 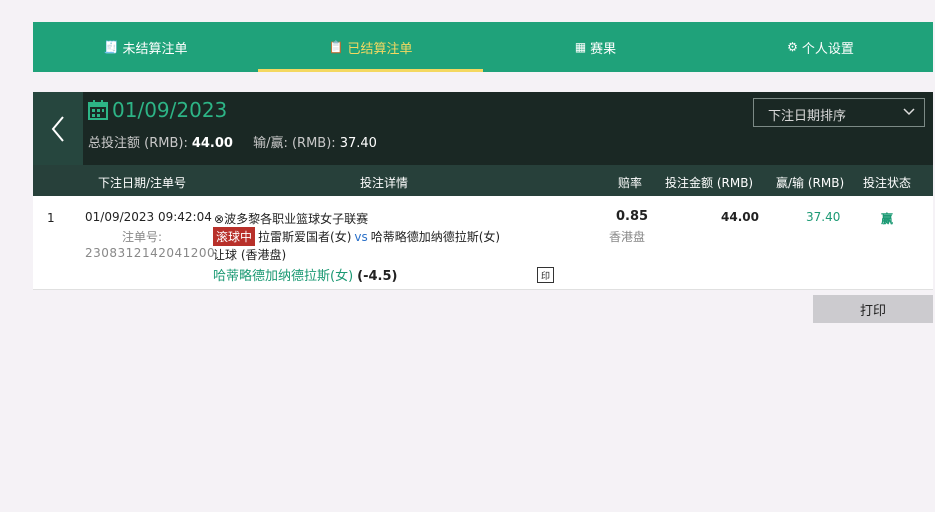 I want to click on market-type: 让球 (香港盘), so click(x=250, y=255).